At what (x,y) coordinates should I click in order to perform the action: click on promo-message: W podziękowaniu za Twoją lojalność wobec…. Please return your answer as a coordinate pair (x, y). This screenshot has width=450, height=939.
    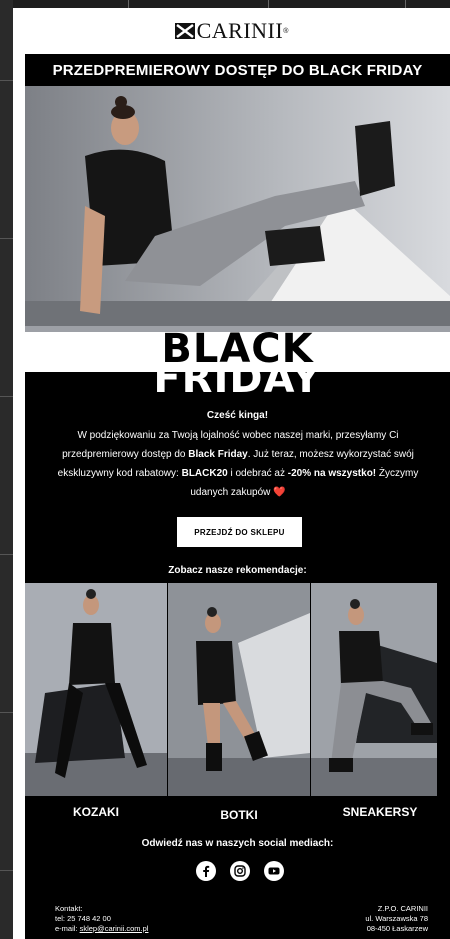
    Looking at the image, I should click on (238, 464).